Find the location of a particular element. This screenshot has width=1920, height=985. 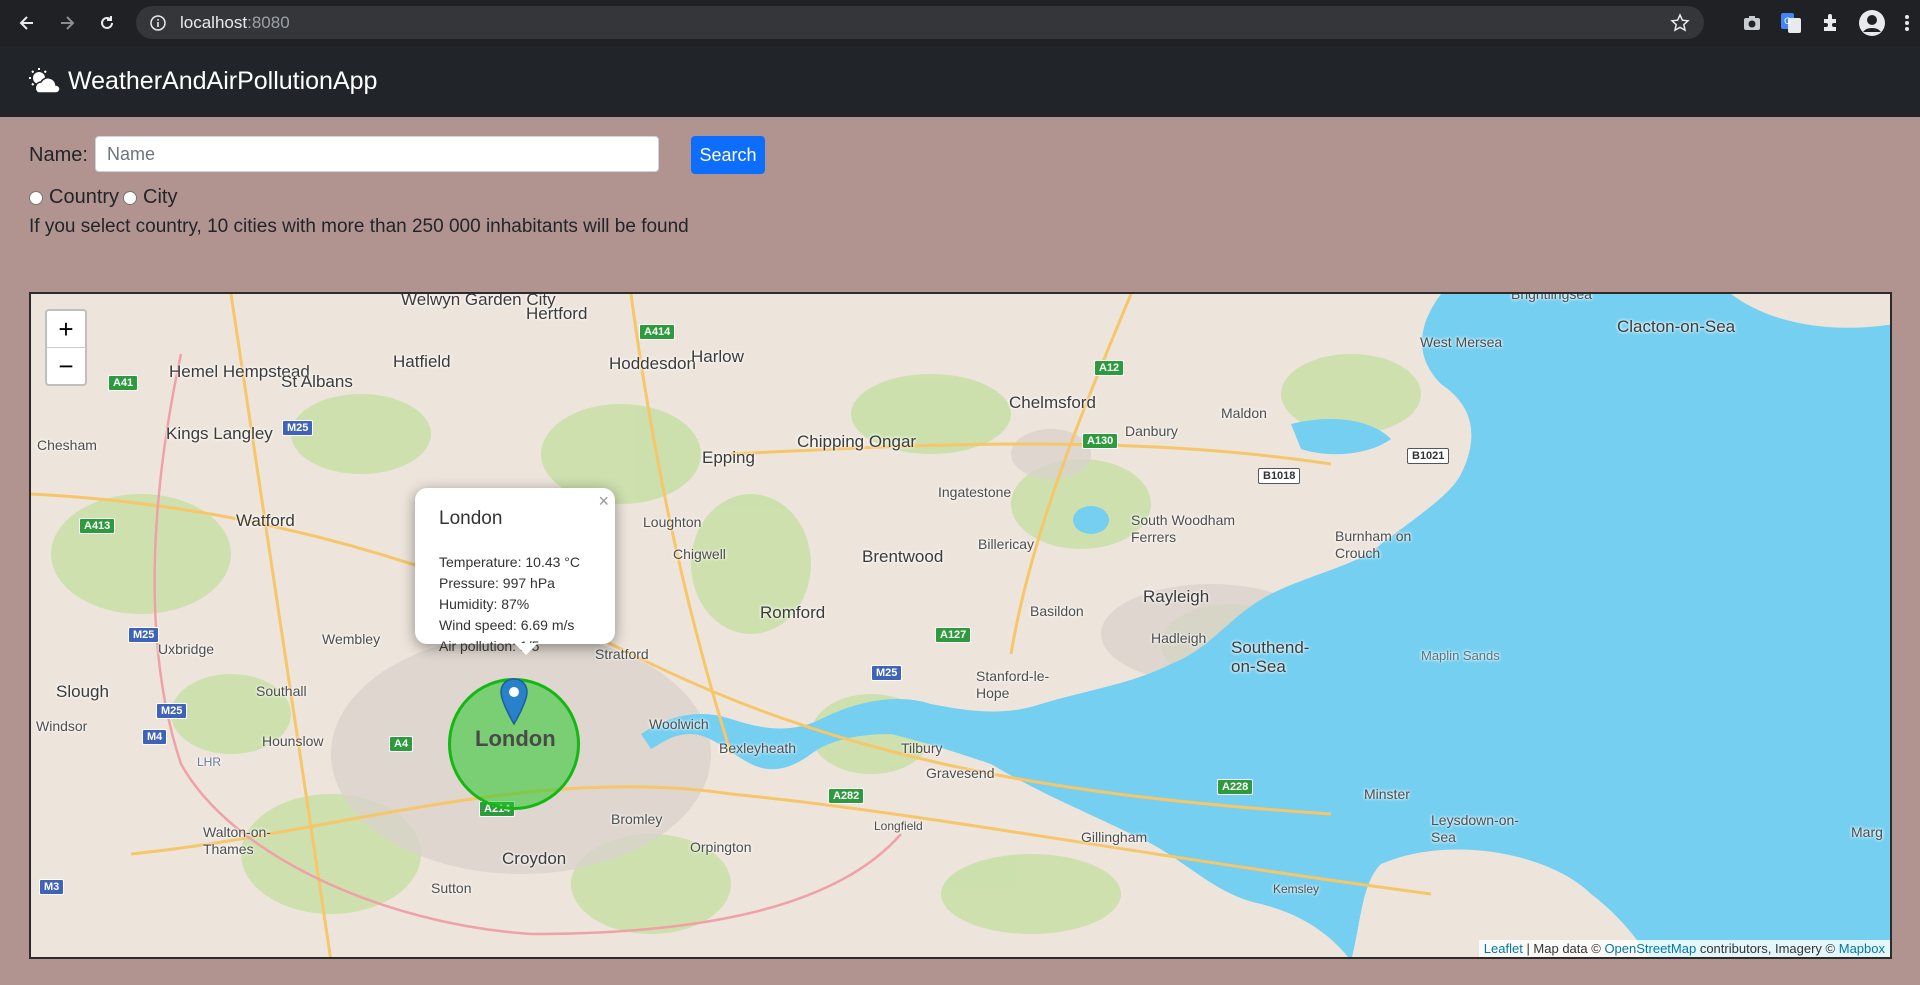

road-shield: A4 is located at coordinates (401, 744).